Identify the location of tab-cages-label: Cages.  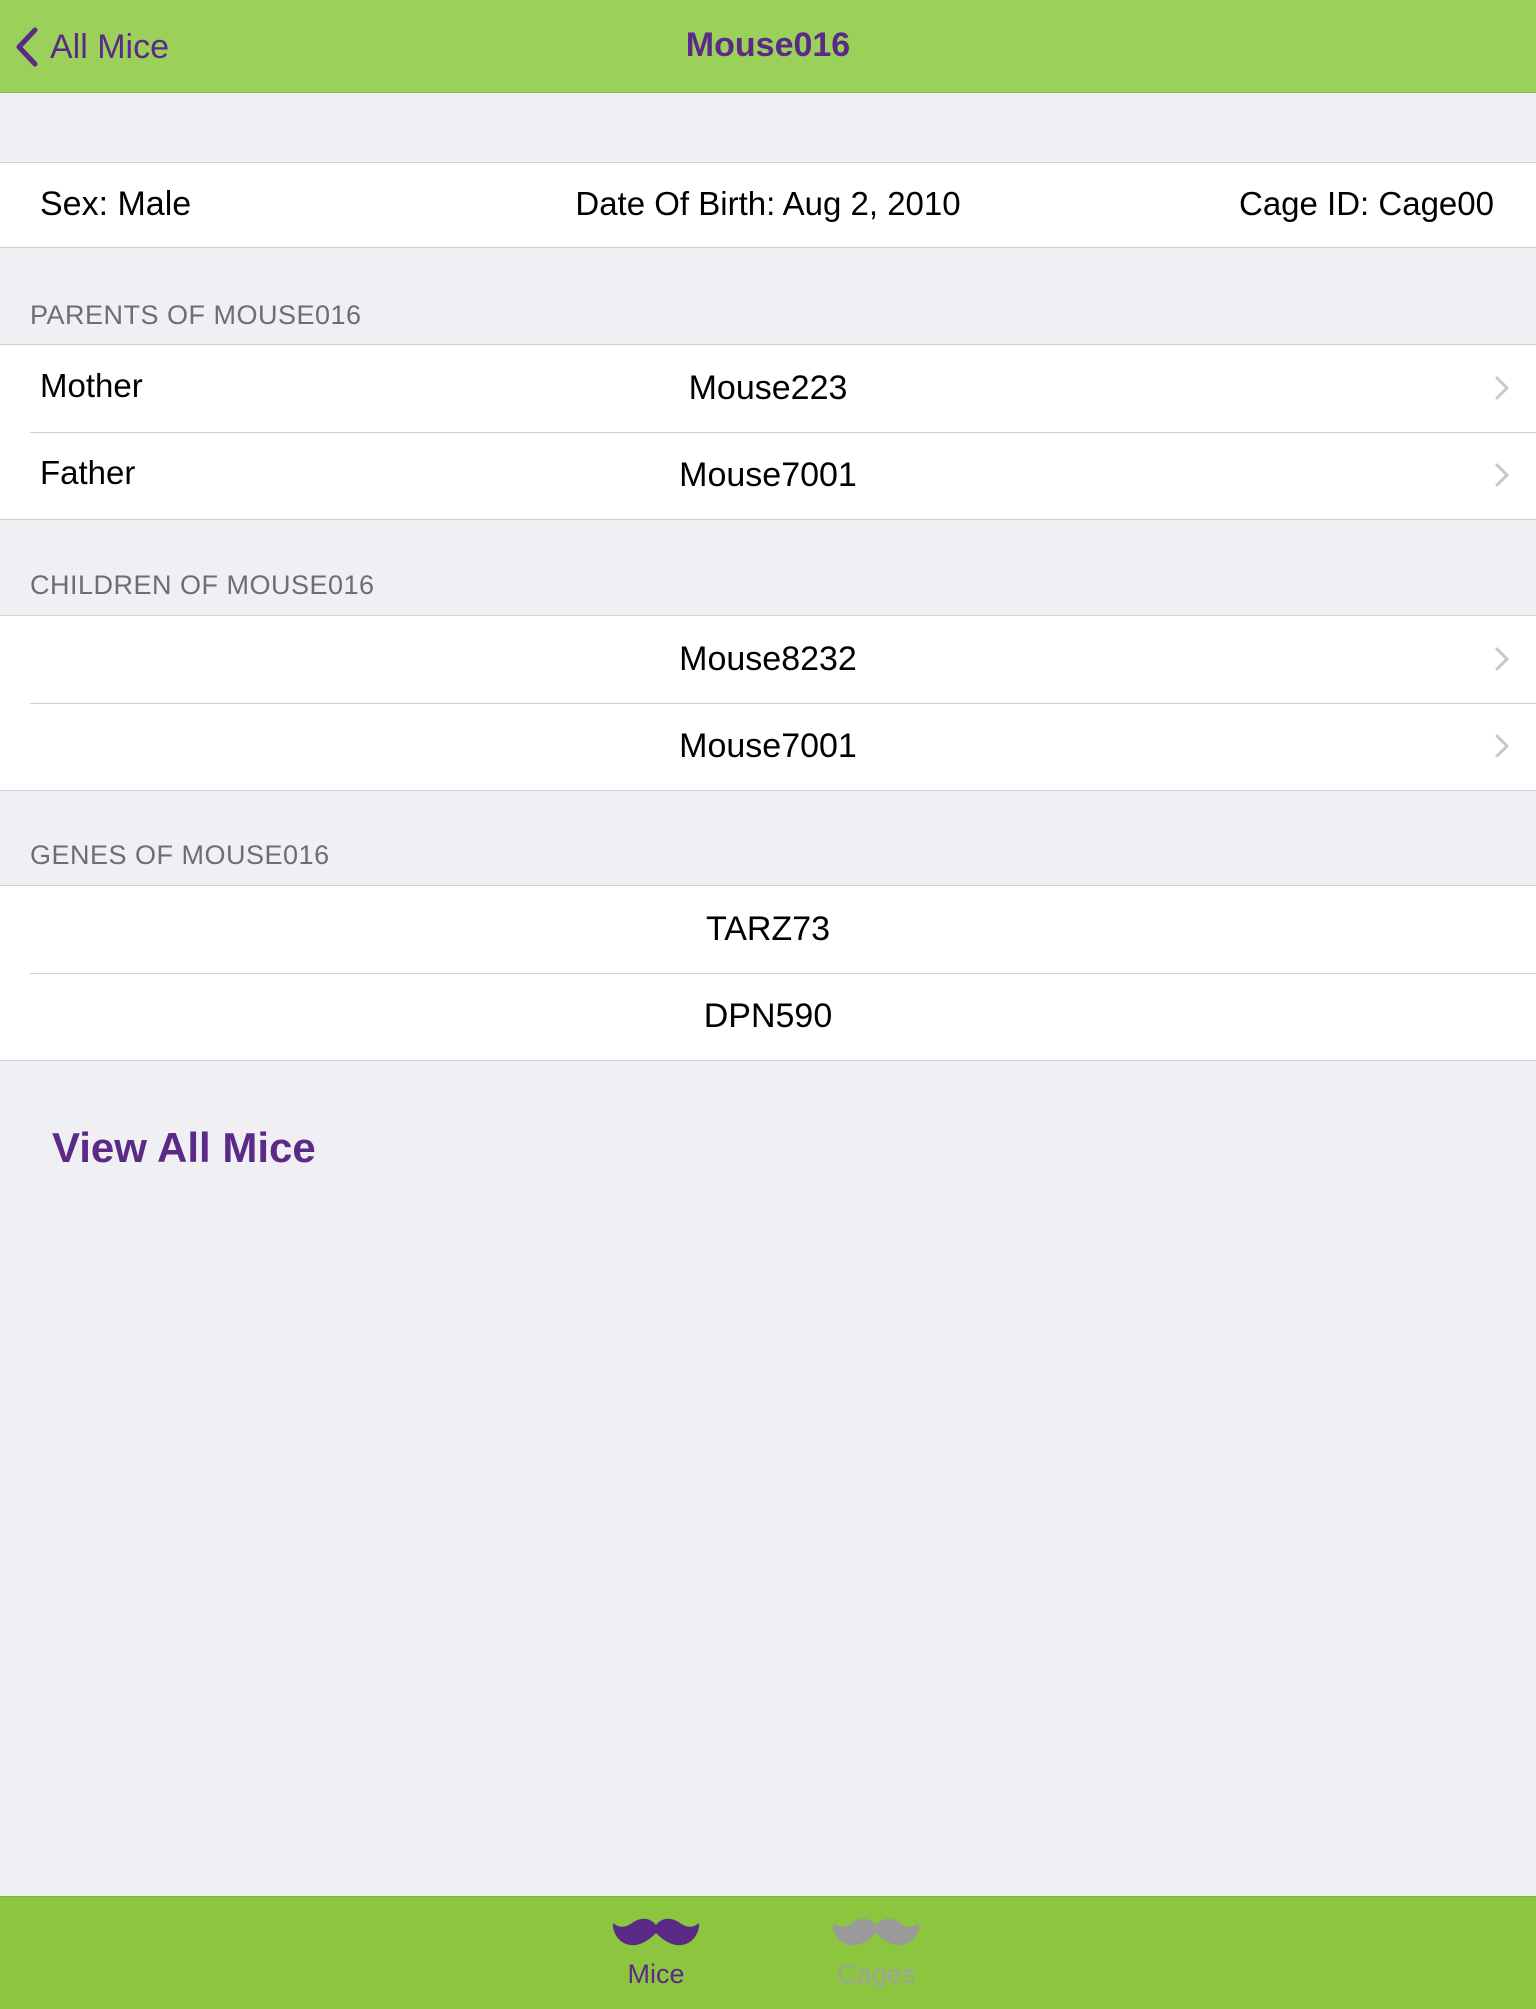
(876, 1974).